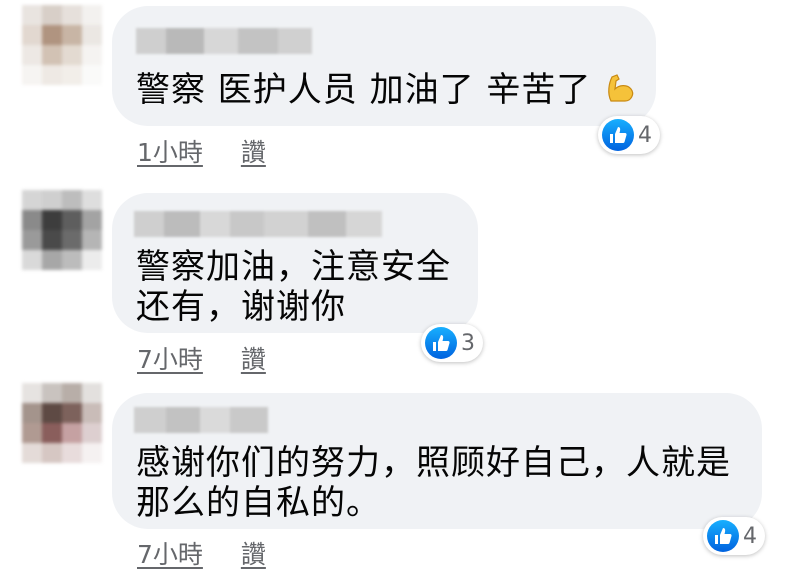  I want to click on comment-text: 感谢你们的努力，照顾好自己，人就是 那么的自私的。, so click(433, 483).